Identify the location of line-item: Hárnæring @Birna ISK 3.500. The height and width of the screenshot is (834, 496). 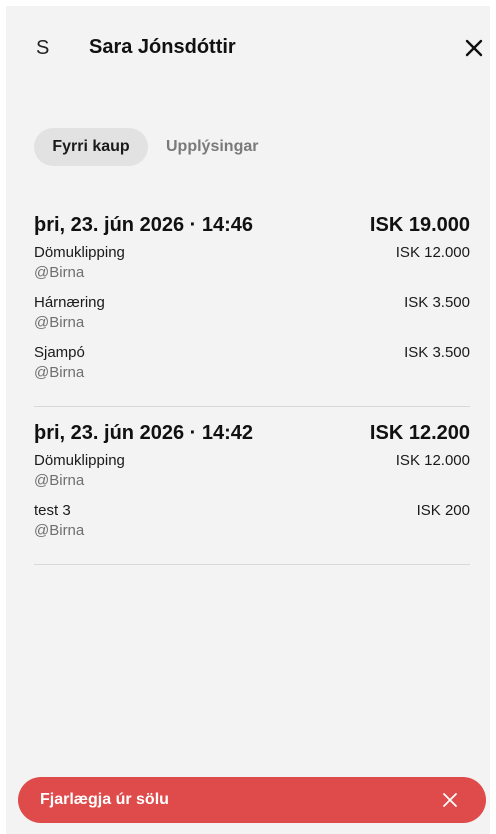
(252, 317).